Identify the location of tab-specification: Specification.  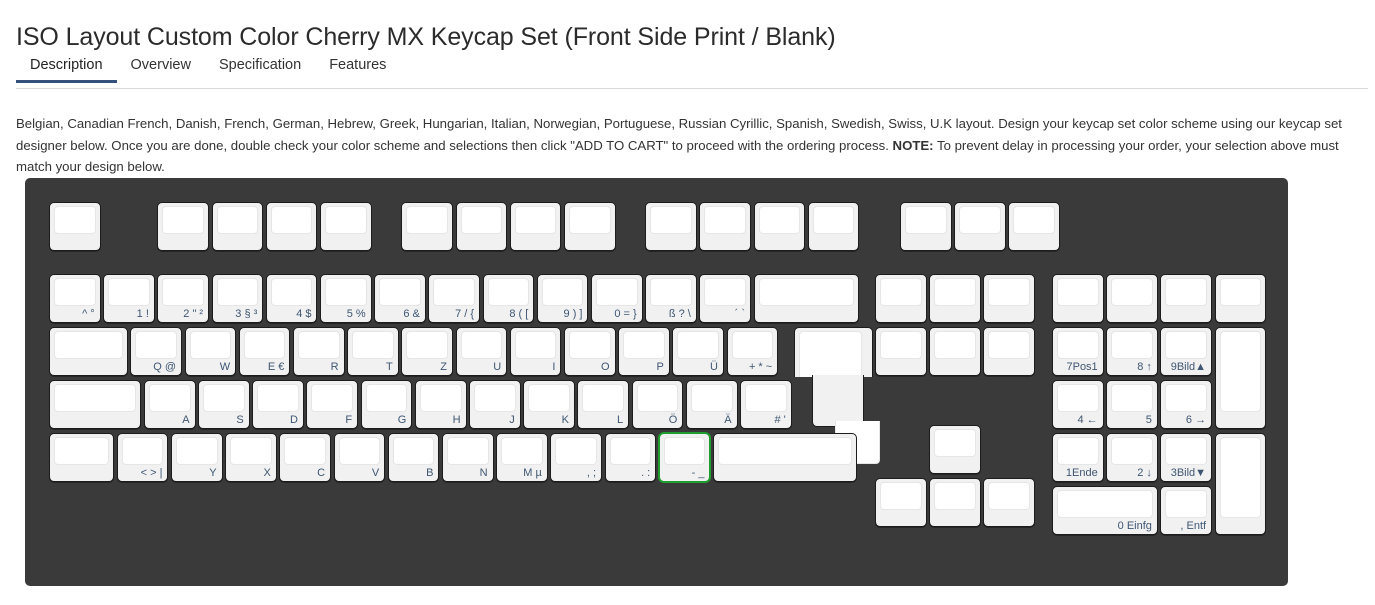
(260, 69).